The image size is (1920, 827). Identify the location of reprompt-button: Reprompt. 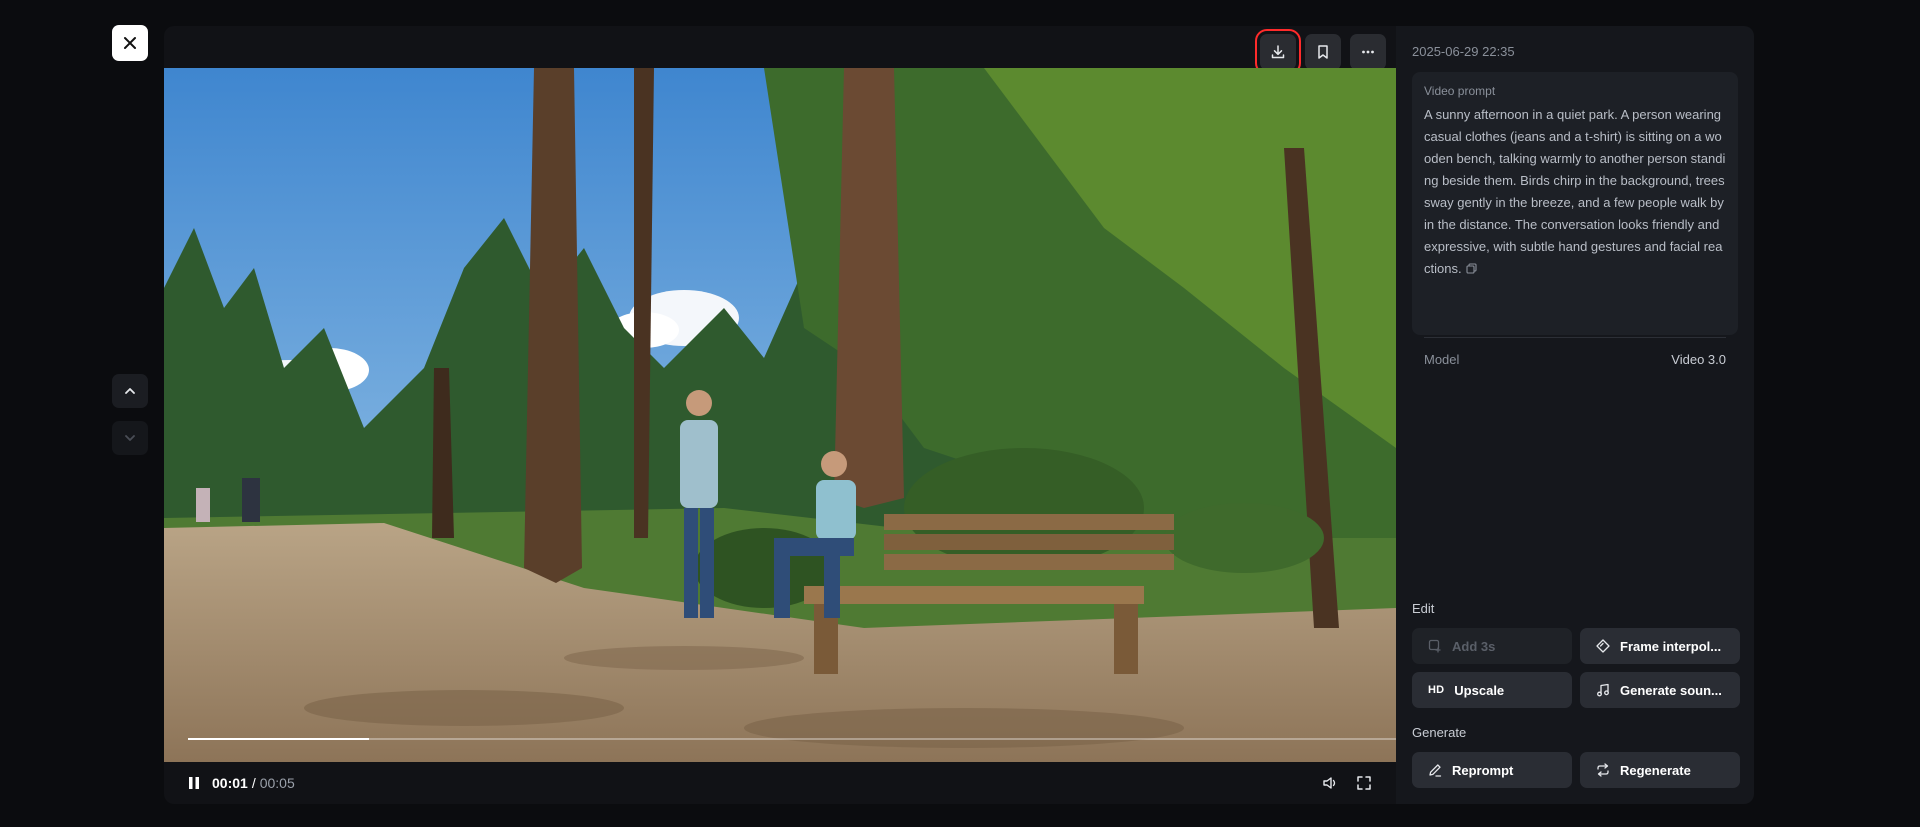
(1492, 770).